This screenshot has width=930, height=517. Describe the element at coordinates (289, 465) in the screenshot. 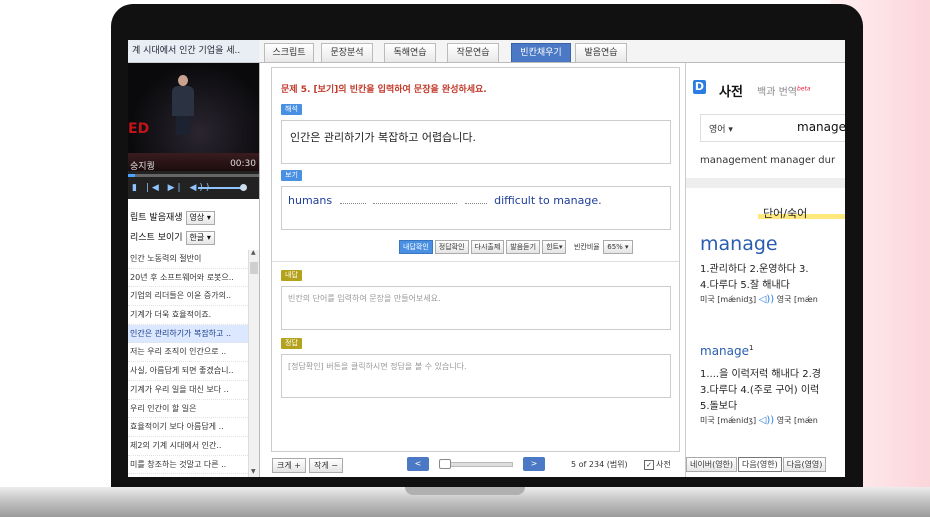

I see `font-bigger-button: 크게 +` at that location.